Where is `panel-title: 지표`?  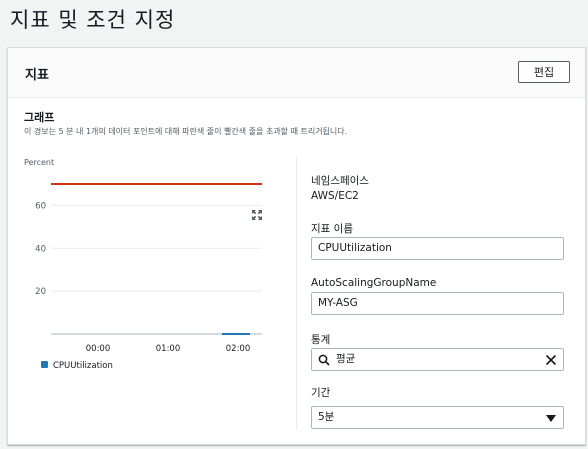 panel-title: 지표 is located at coordinates (37, 75).